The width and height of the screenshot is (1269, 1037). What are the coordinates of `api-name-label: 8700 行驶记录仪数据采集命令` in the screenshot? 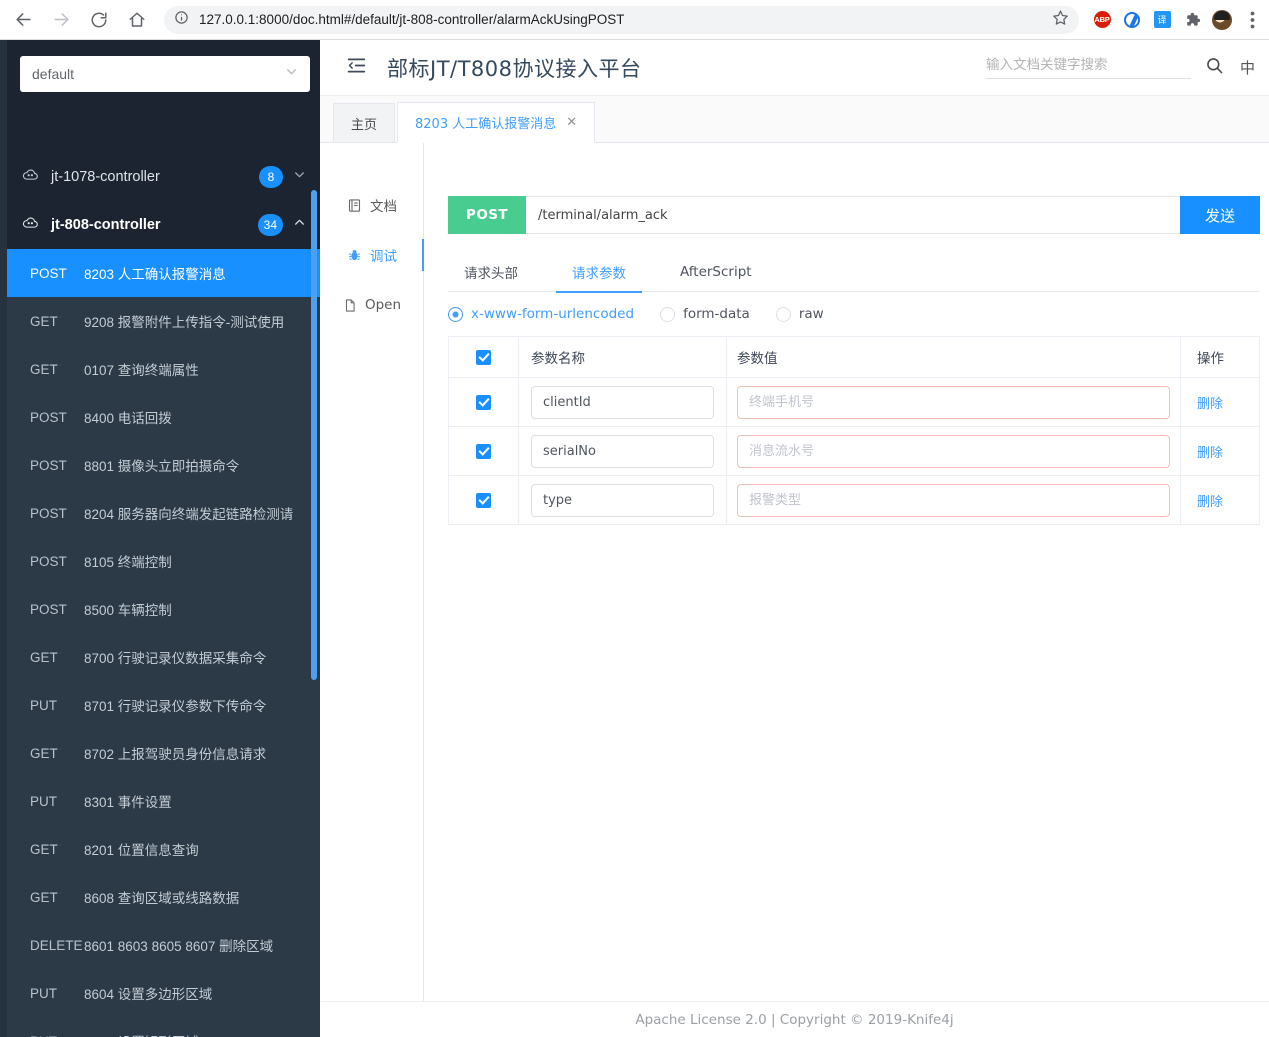 It's located at (175, 658).